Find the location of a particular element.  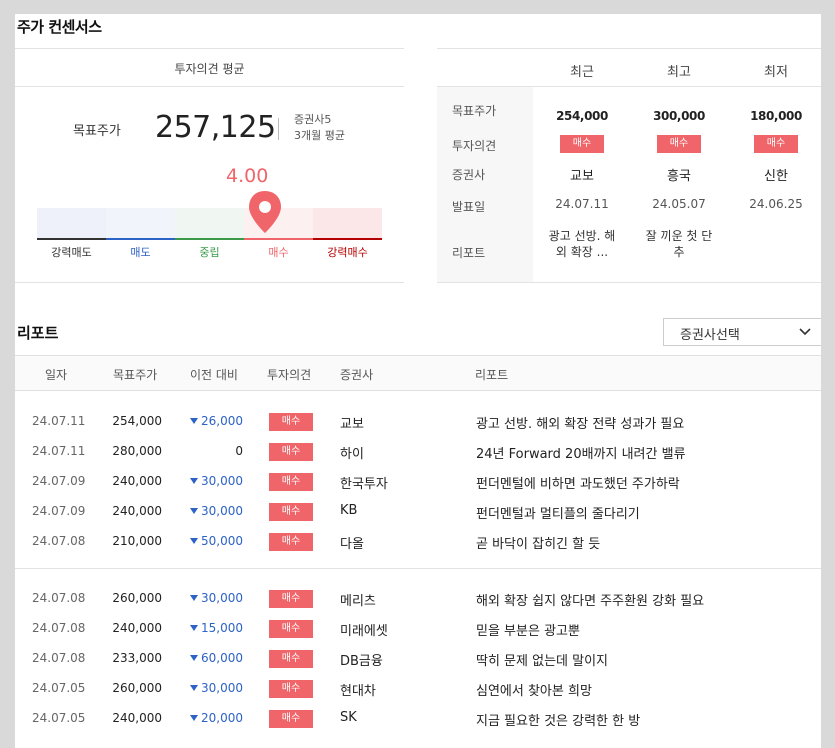

broker-summary: 증권사5 3개월 평균 is located at coordinates (319, 128).